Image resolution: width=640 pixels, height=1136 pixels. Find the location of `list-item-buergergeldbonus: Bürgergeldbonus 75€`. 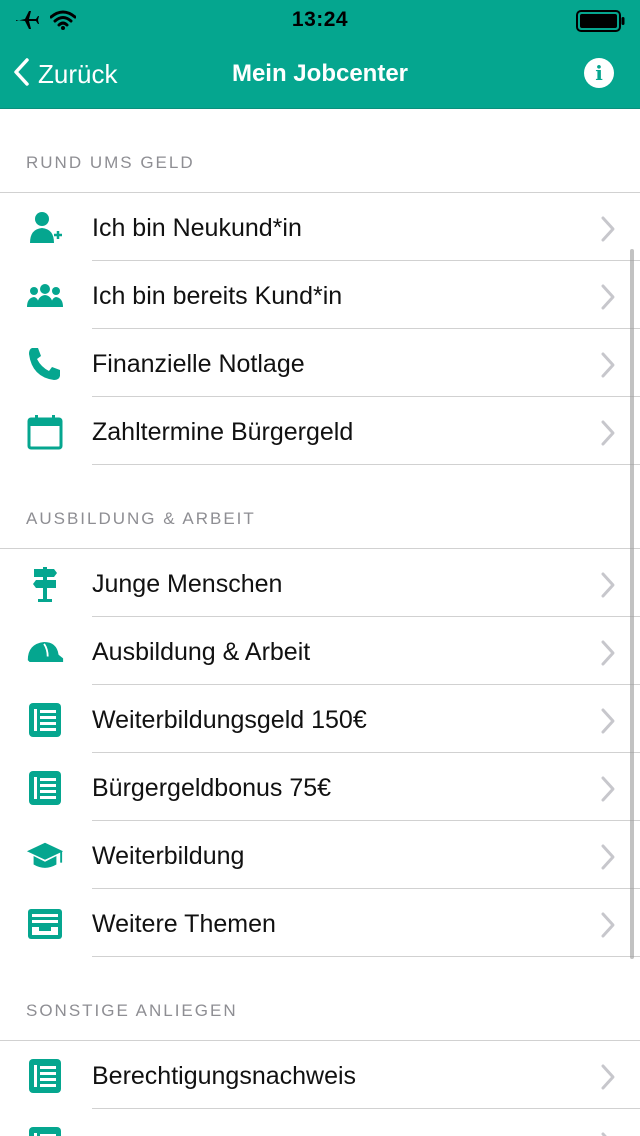

list-item-buergergeldbonus: Bürgergeldbonus 75€ is located at coordinates (320, 787).